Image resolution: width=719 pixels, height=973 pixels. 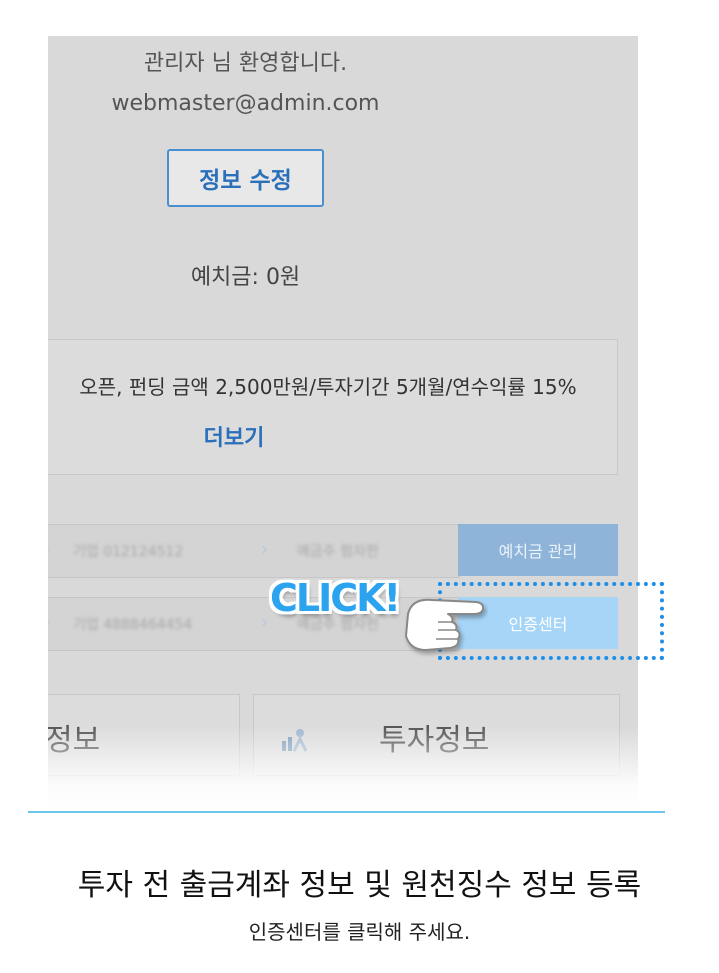 I want to click on footer-subtitle: 인증센터를 클릭해 주세요., so click(x=359, y=932).